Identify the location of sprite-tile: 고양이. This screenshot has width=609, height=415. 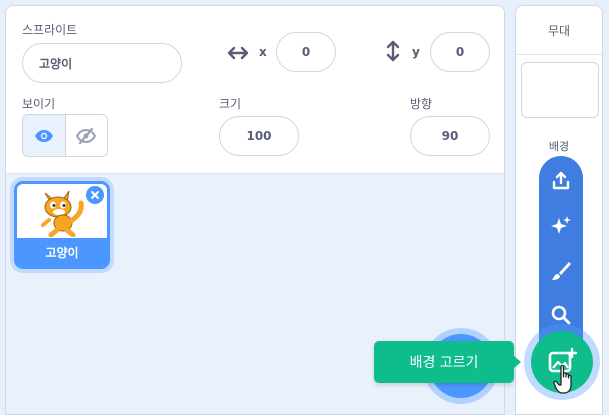
(62, 225).